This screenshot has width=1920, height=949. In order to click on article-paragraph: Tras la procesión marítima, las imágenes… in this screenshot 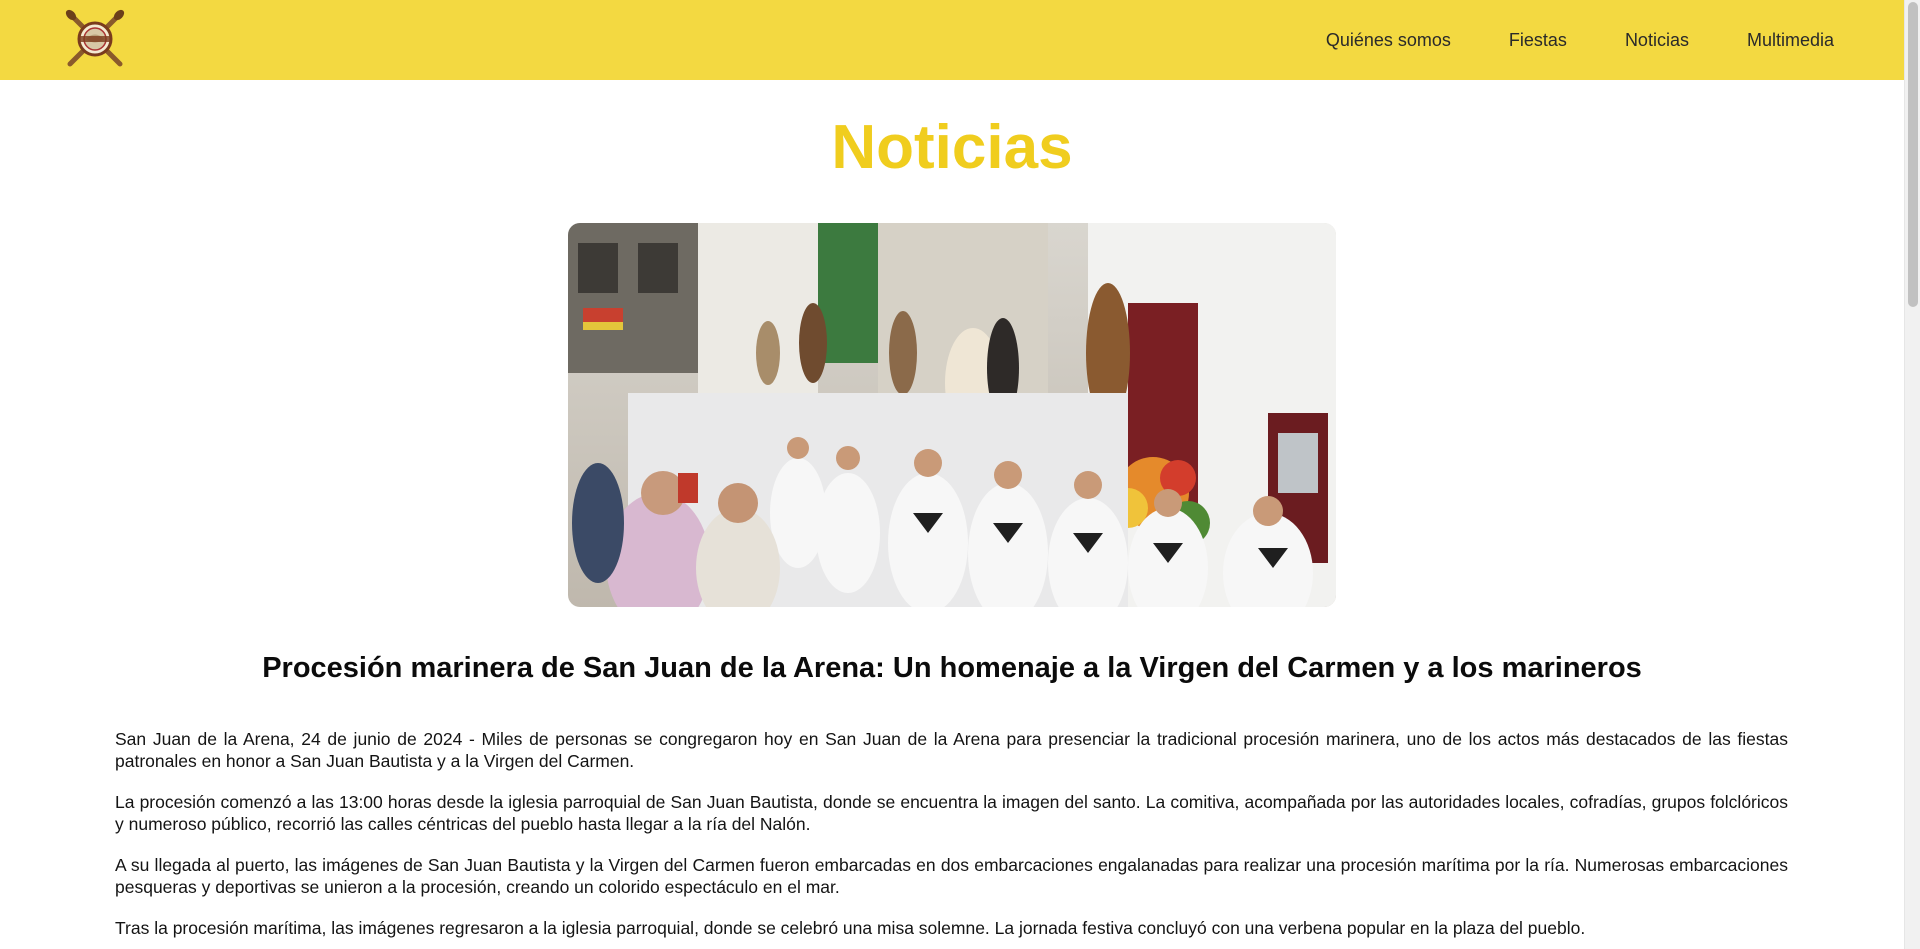, I will do `click(850, 928)`.